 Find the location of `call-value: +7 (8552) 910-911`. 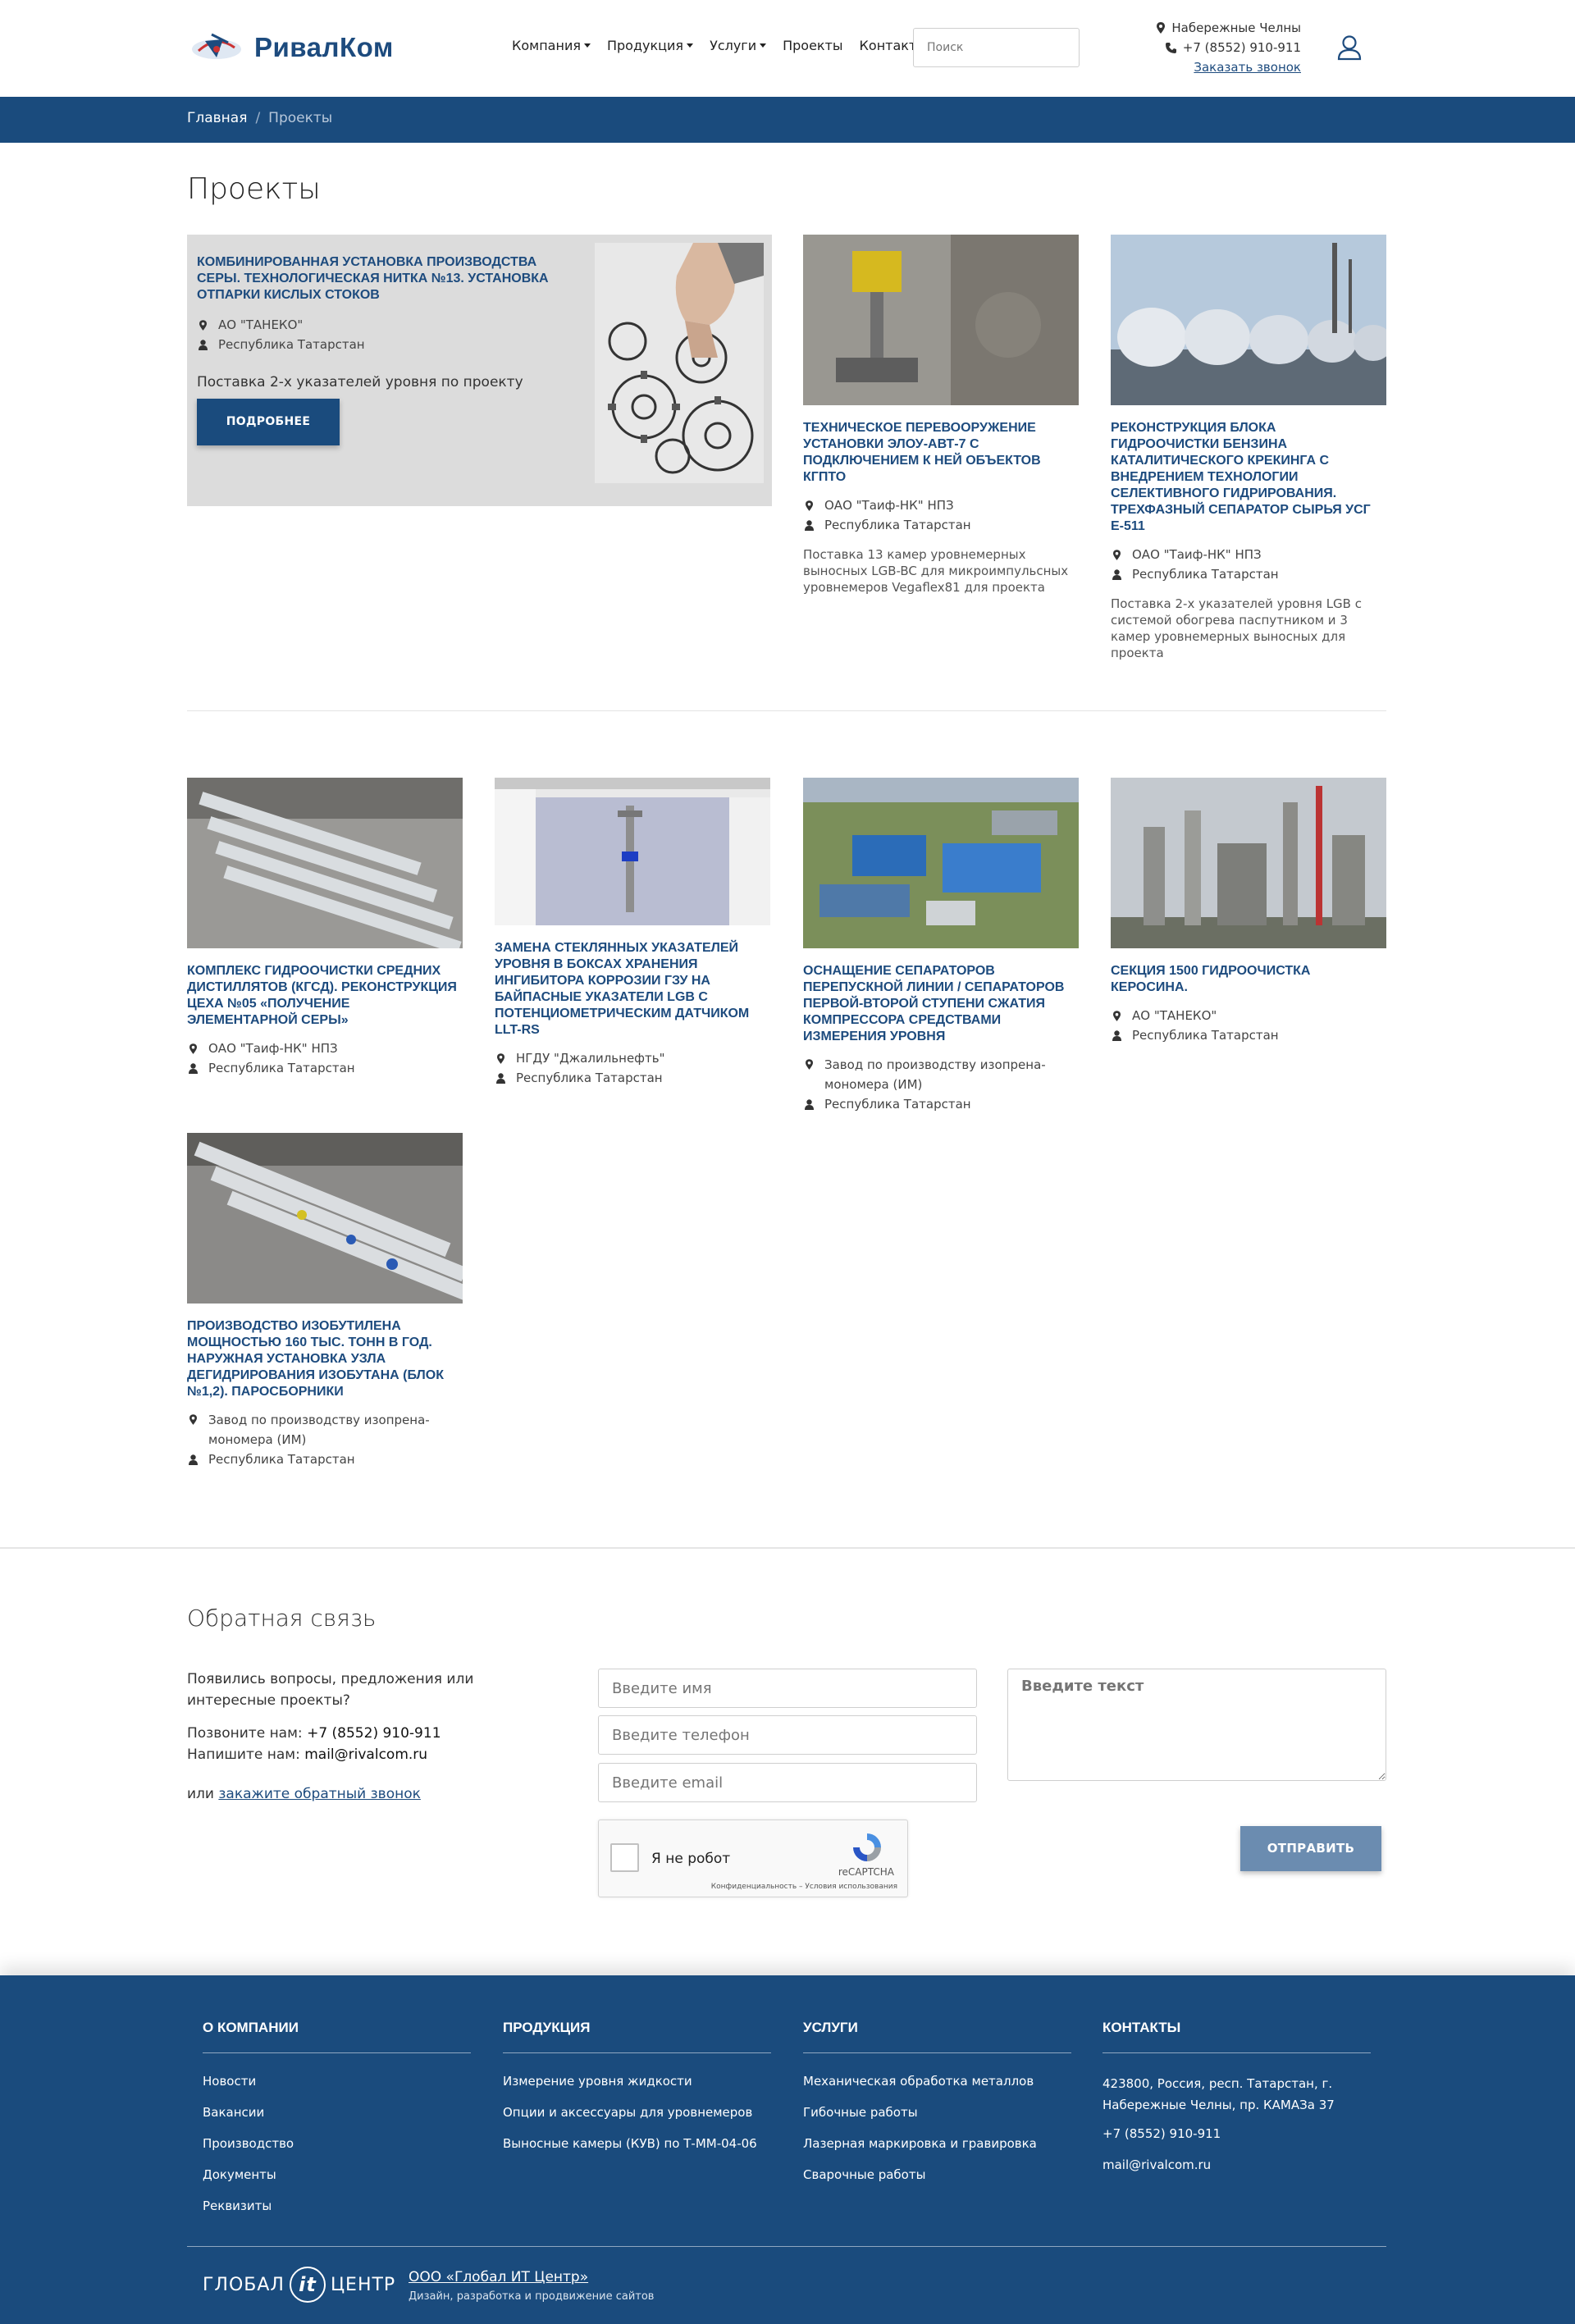

call-value: +7 (8552) 910-911 is located at coordinates (374, 1733).